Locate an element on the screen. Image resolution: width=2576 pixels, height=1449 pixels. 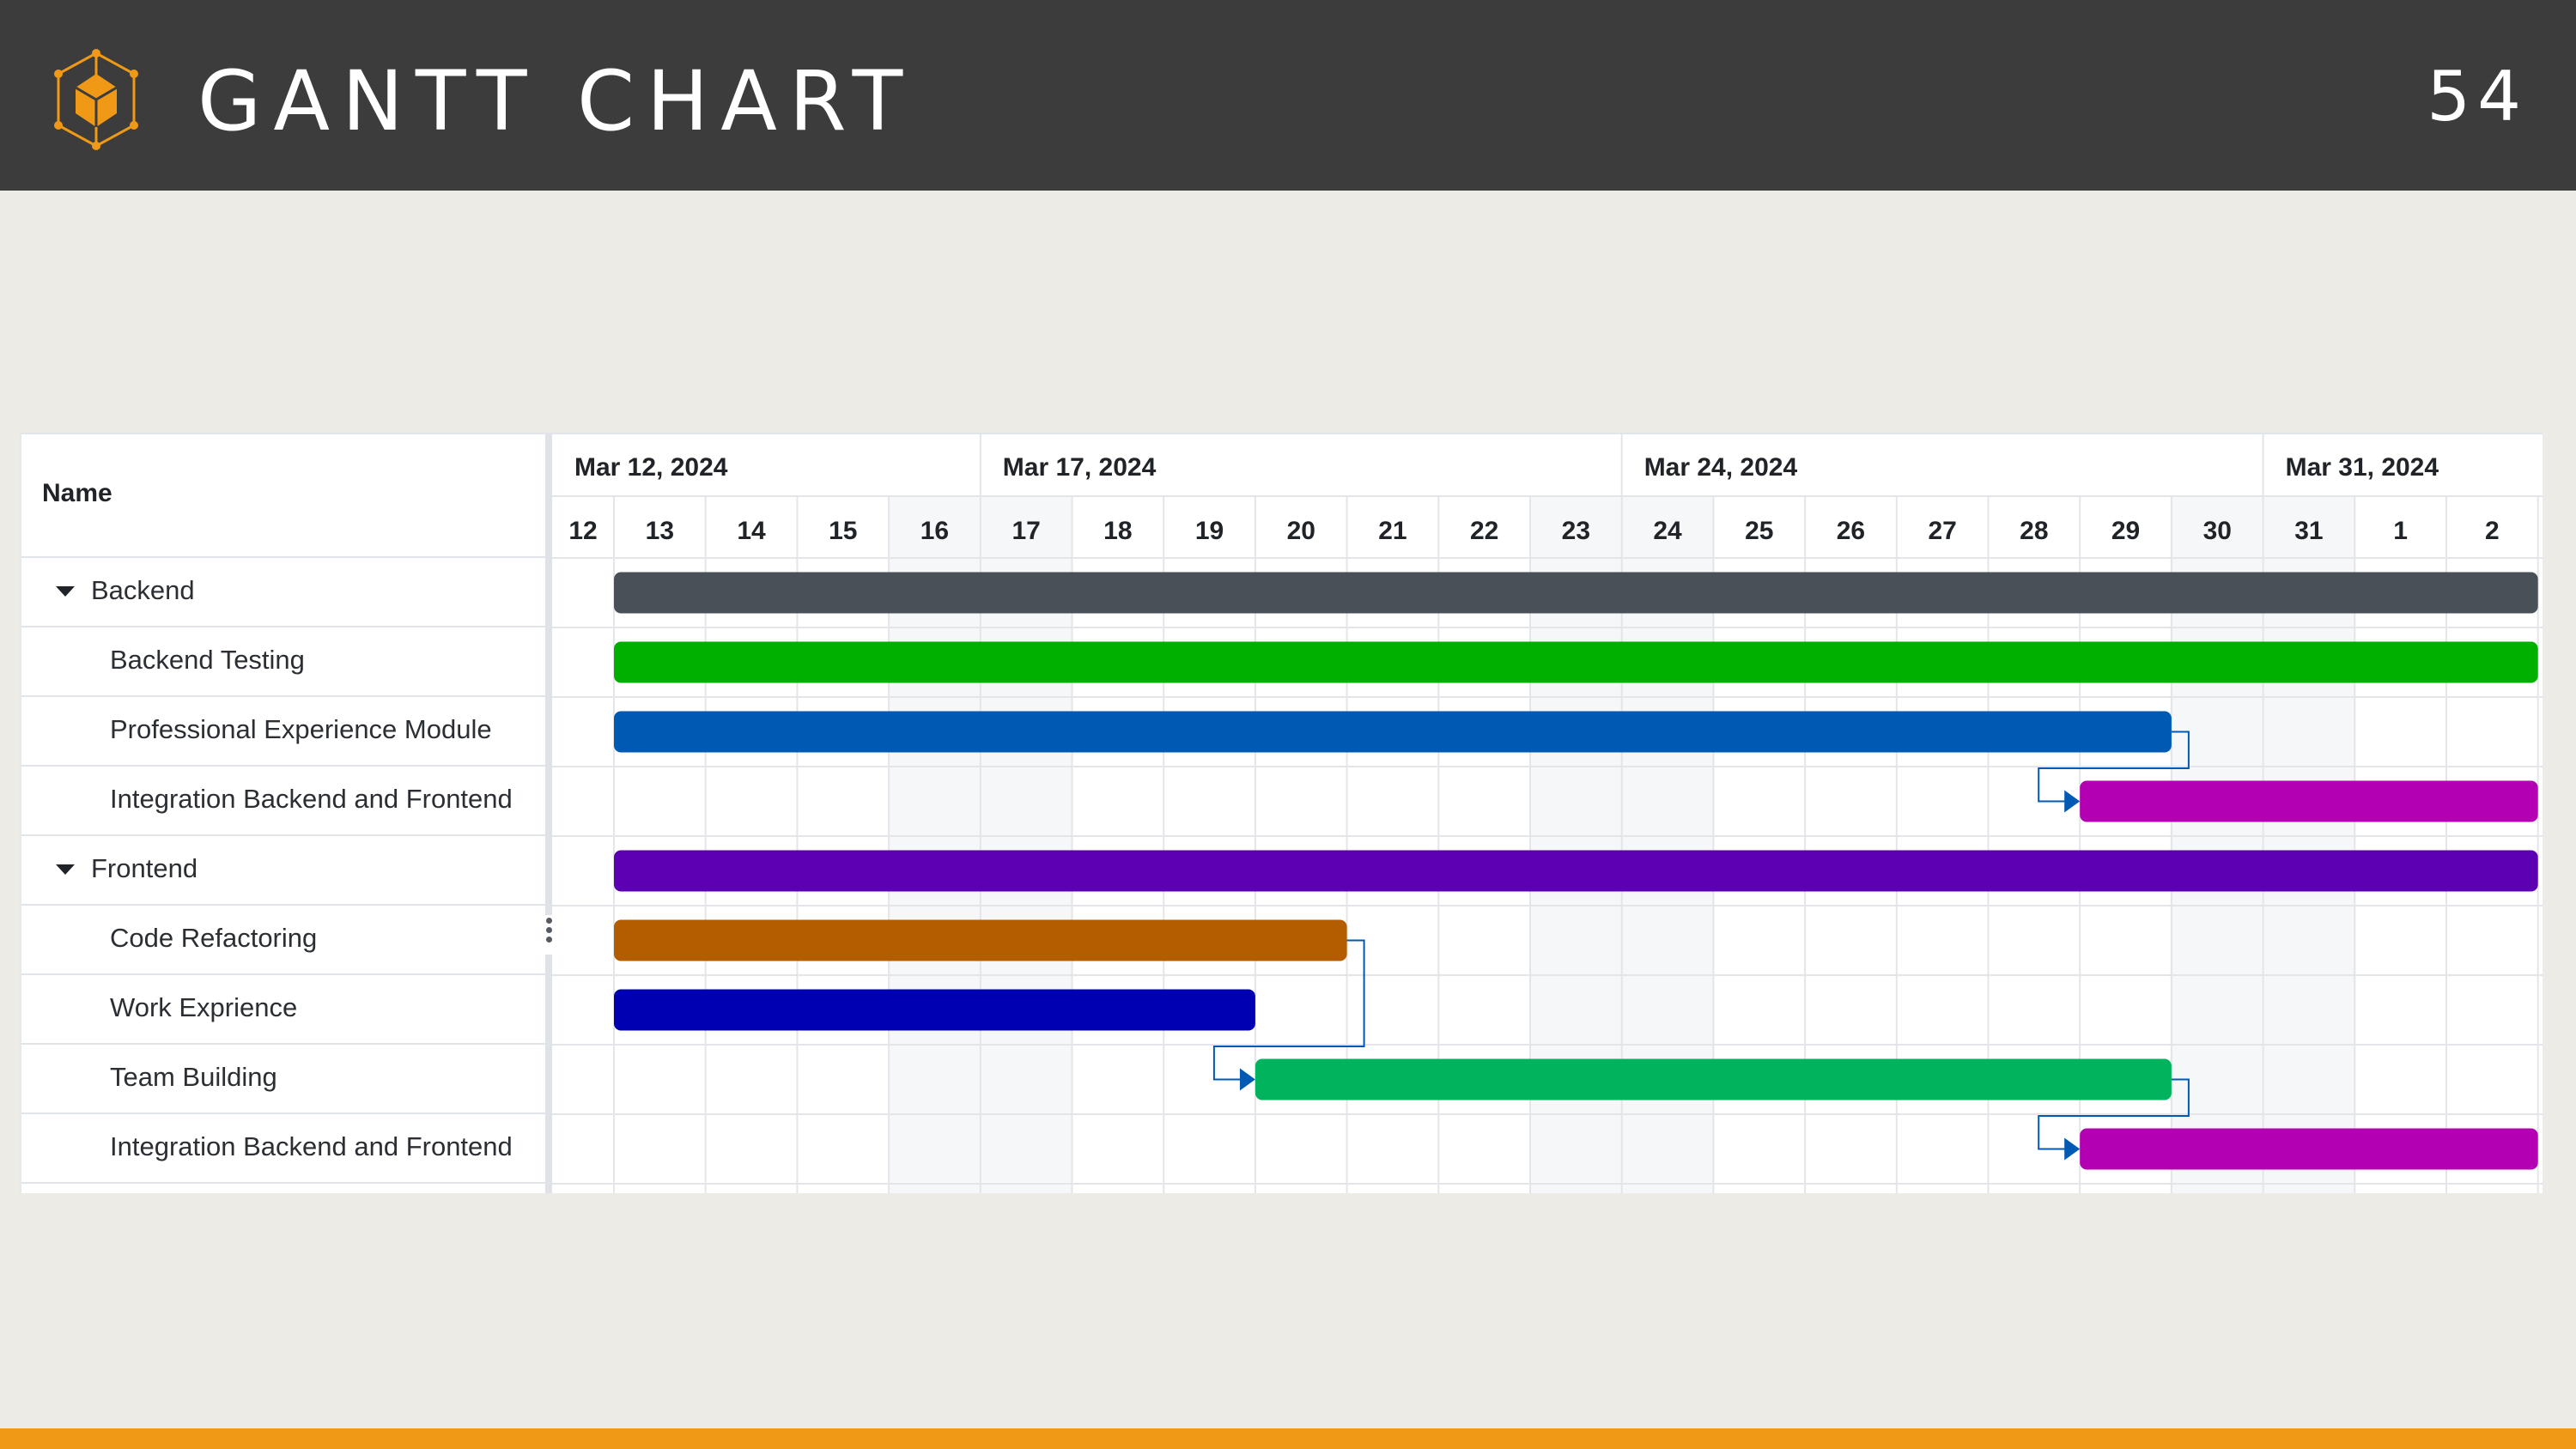
day-label: 20 is located at coordinates (1301, 531).